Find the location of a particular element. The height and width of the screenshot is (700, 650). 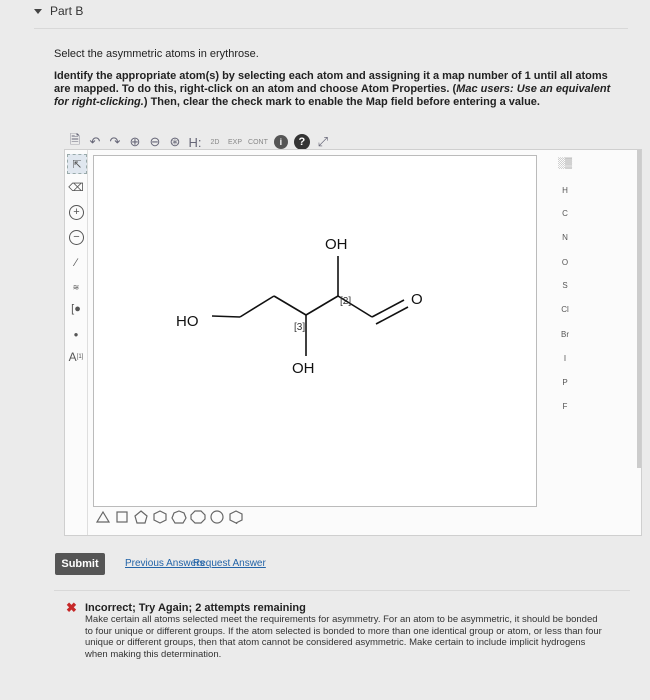

pentagon-ring-icon is located at coordinates (141, 517).